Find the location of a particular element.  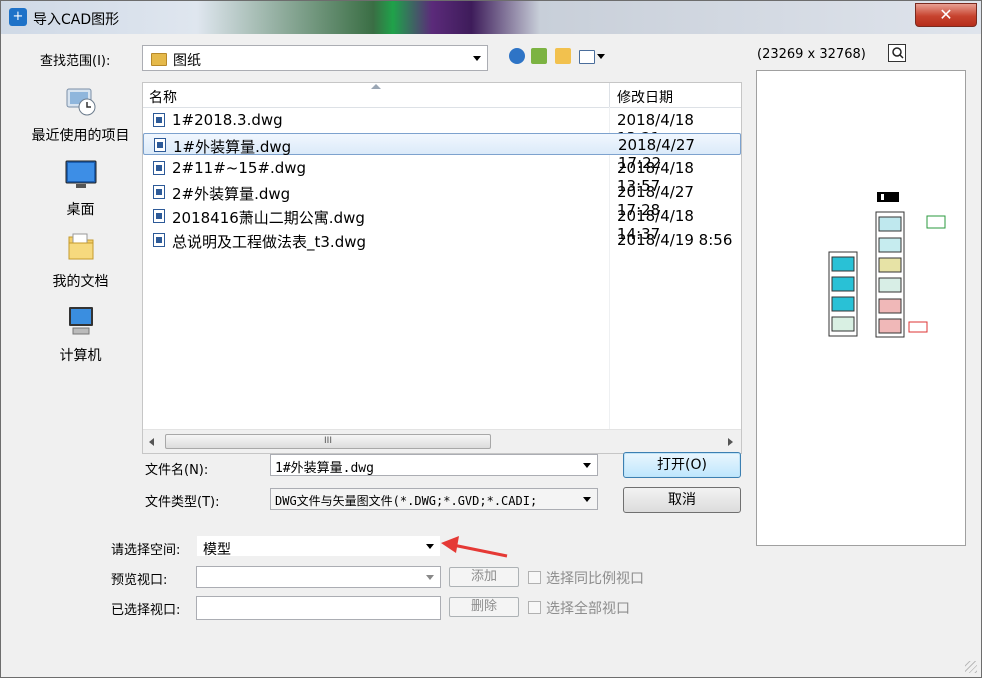

computer-icon is located at coordinates (81, 321).